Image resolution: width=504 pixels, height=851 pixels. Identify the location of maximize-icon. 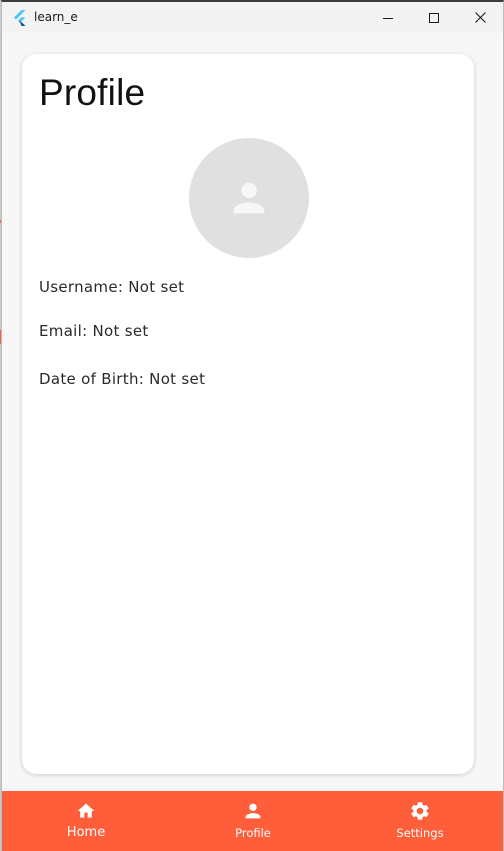
(434, 17).